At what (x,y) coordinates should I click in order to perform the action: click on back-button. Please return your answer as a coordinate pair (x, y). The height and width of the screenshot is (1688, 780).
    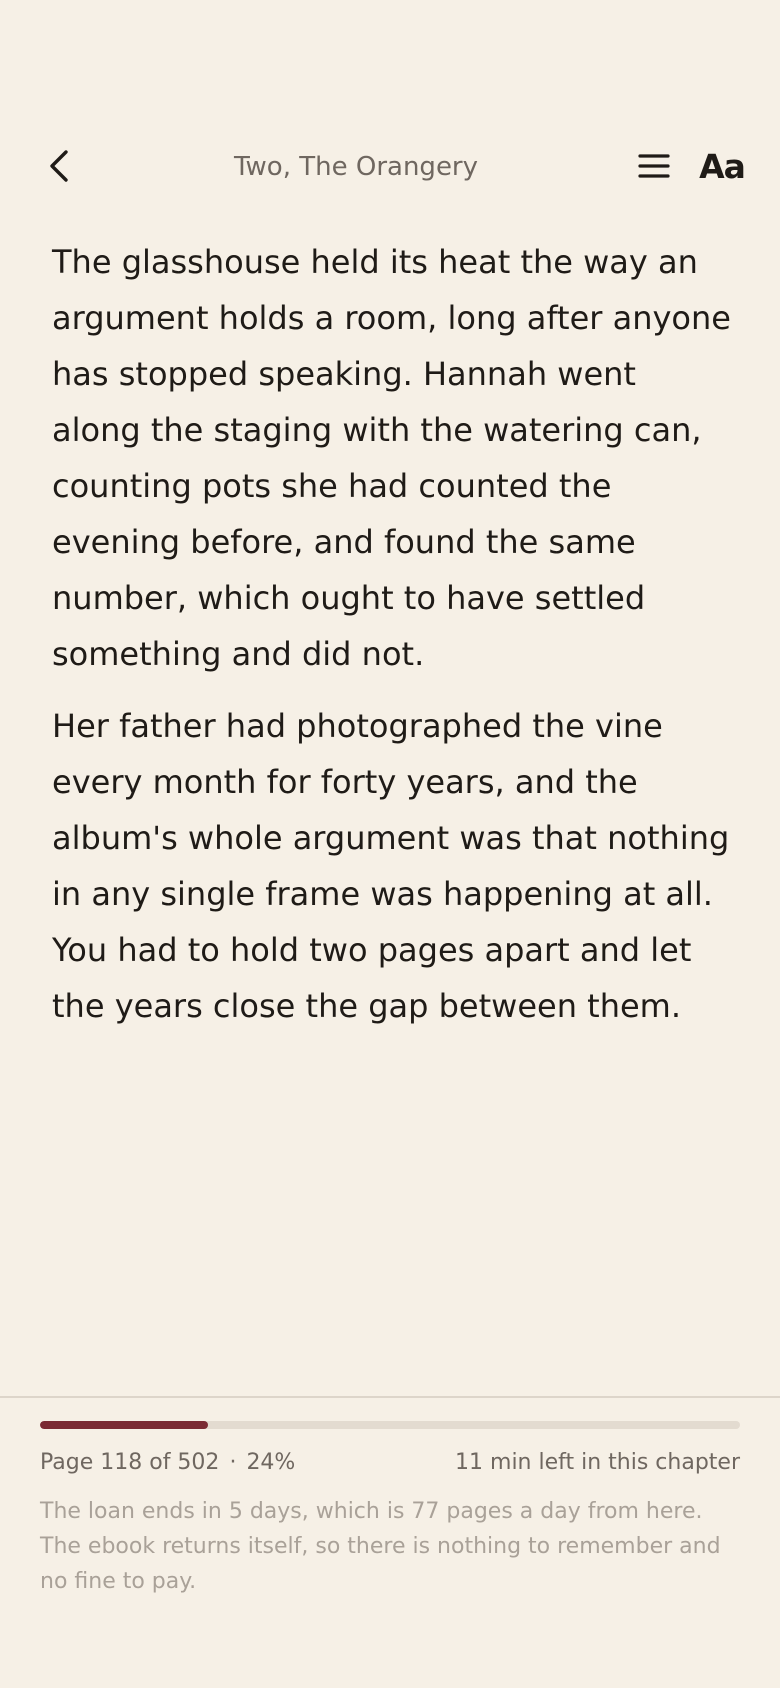
    Looking at the image, I should click on (60, 166).